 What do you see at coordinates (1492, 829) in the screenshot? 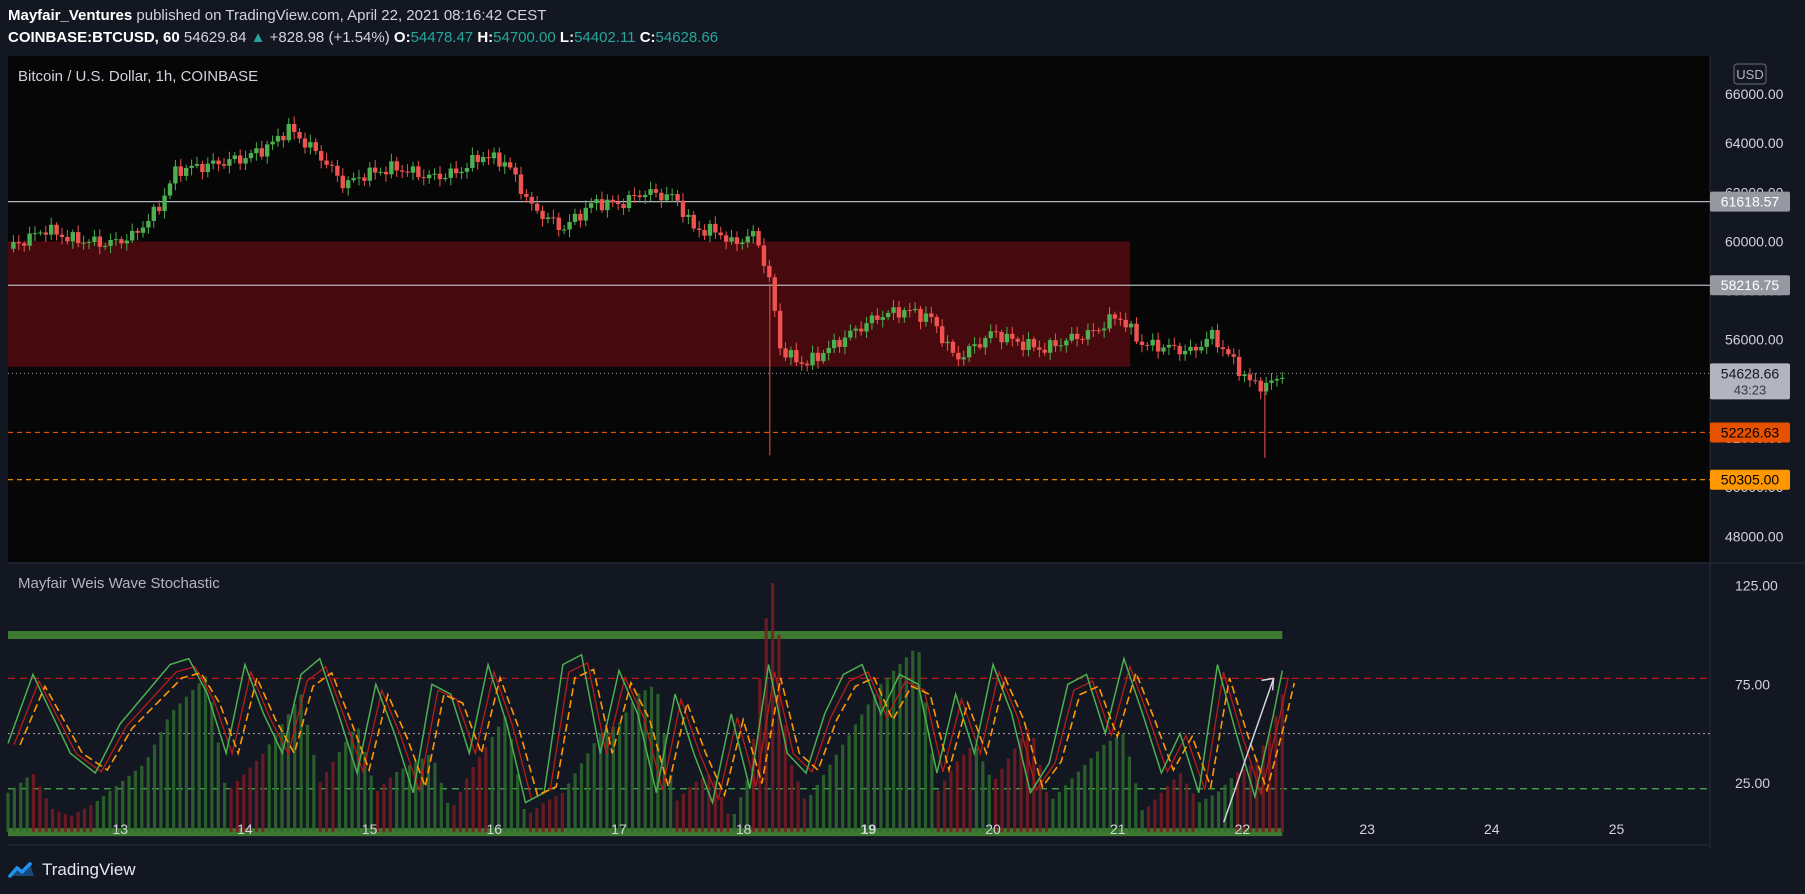
I see `time-axis-tick: 24` at bounding box center [1492, 829].